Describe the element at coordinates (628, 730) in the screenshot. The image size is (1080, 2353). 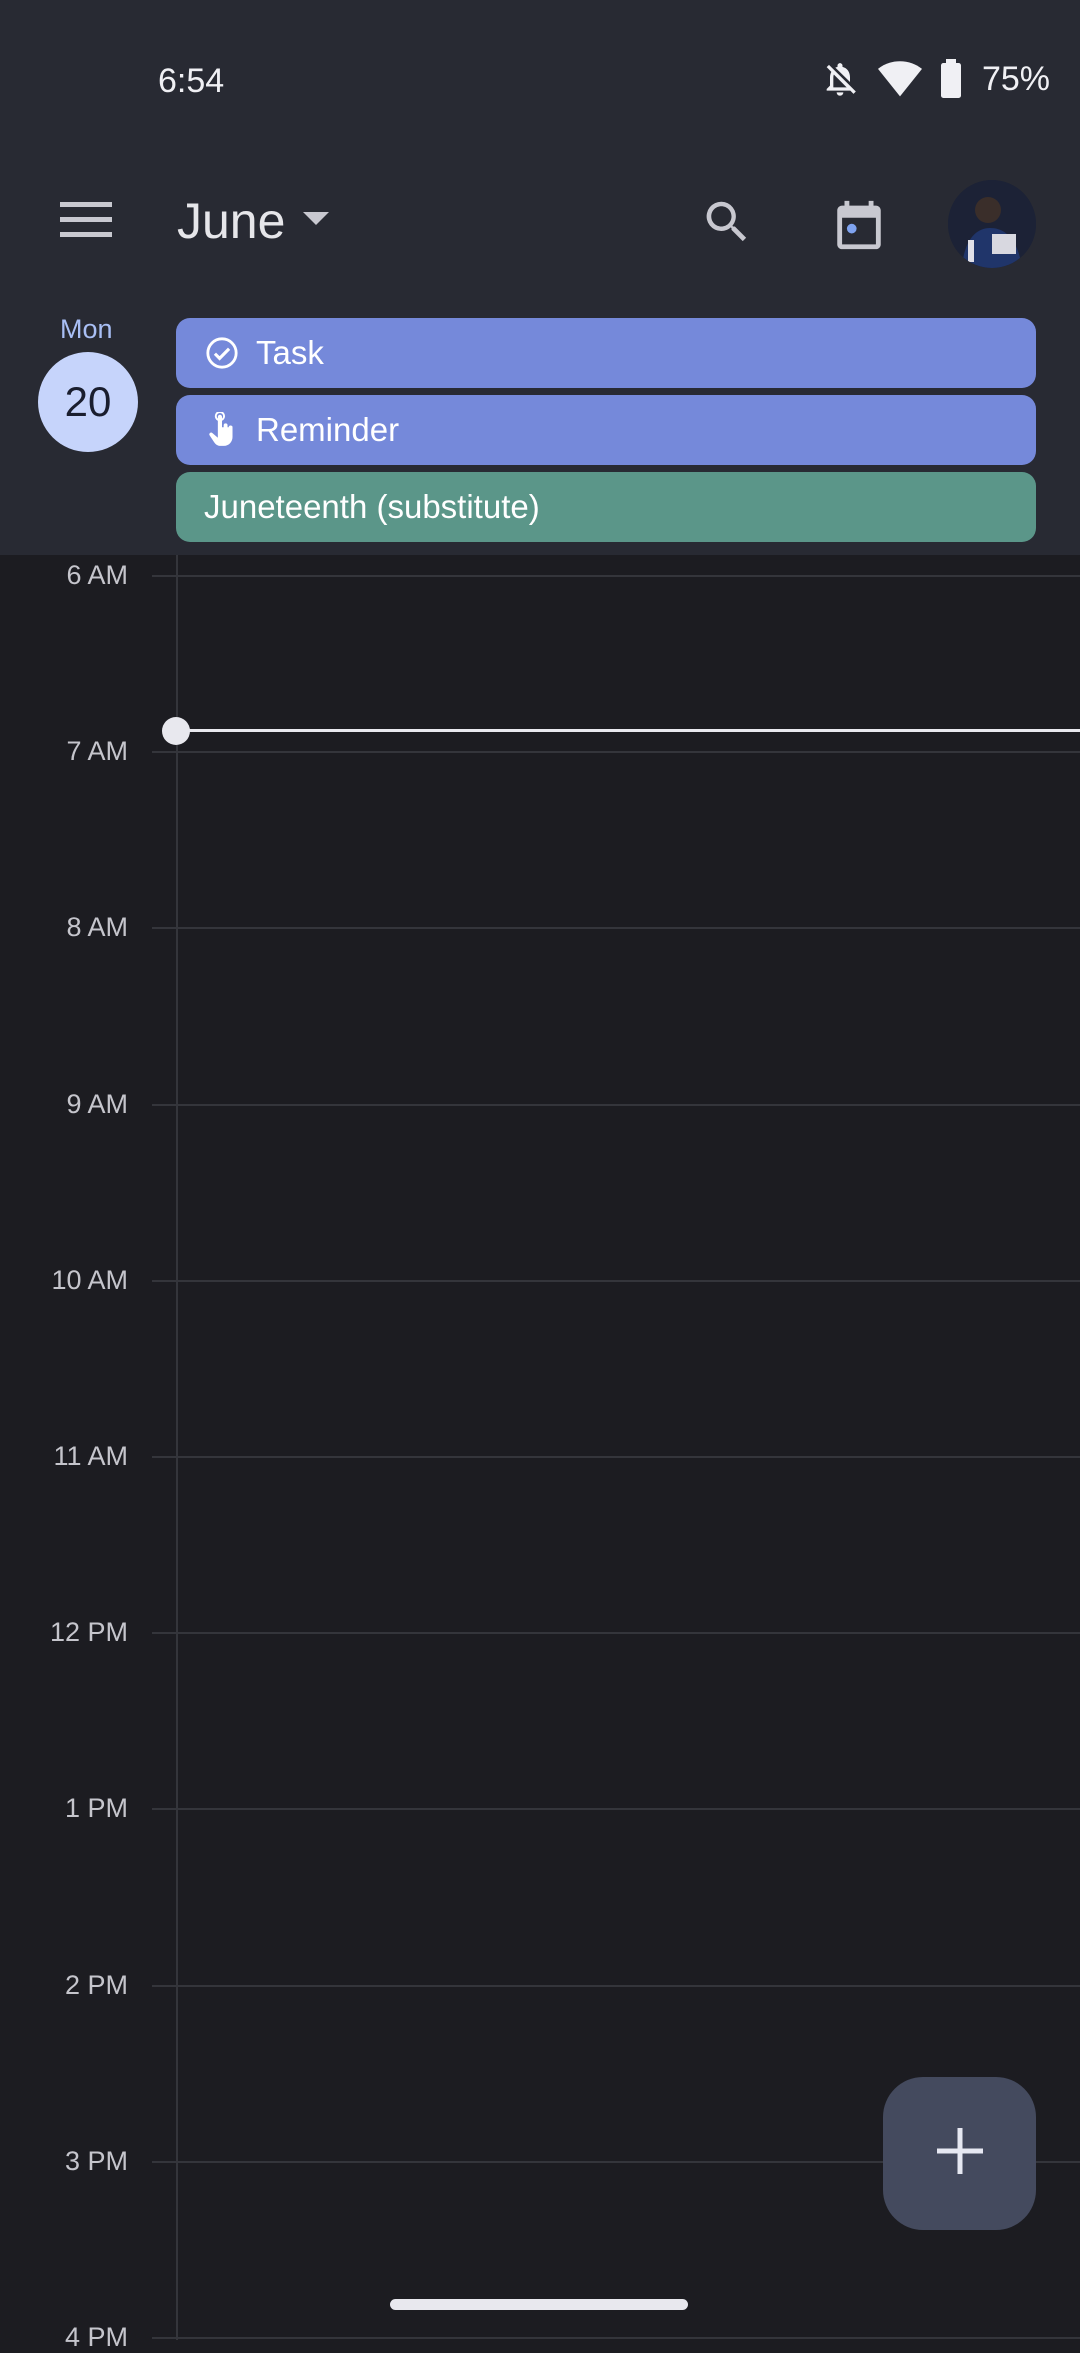
I see `current-time-line` at that location.